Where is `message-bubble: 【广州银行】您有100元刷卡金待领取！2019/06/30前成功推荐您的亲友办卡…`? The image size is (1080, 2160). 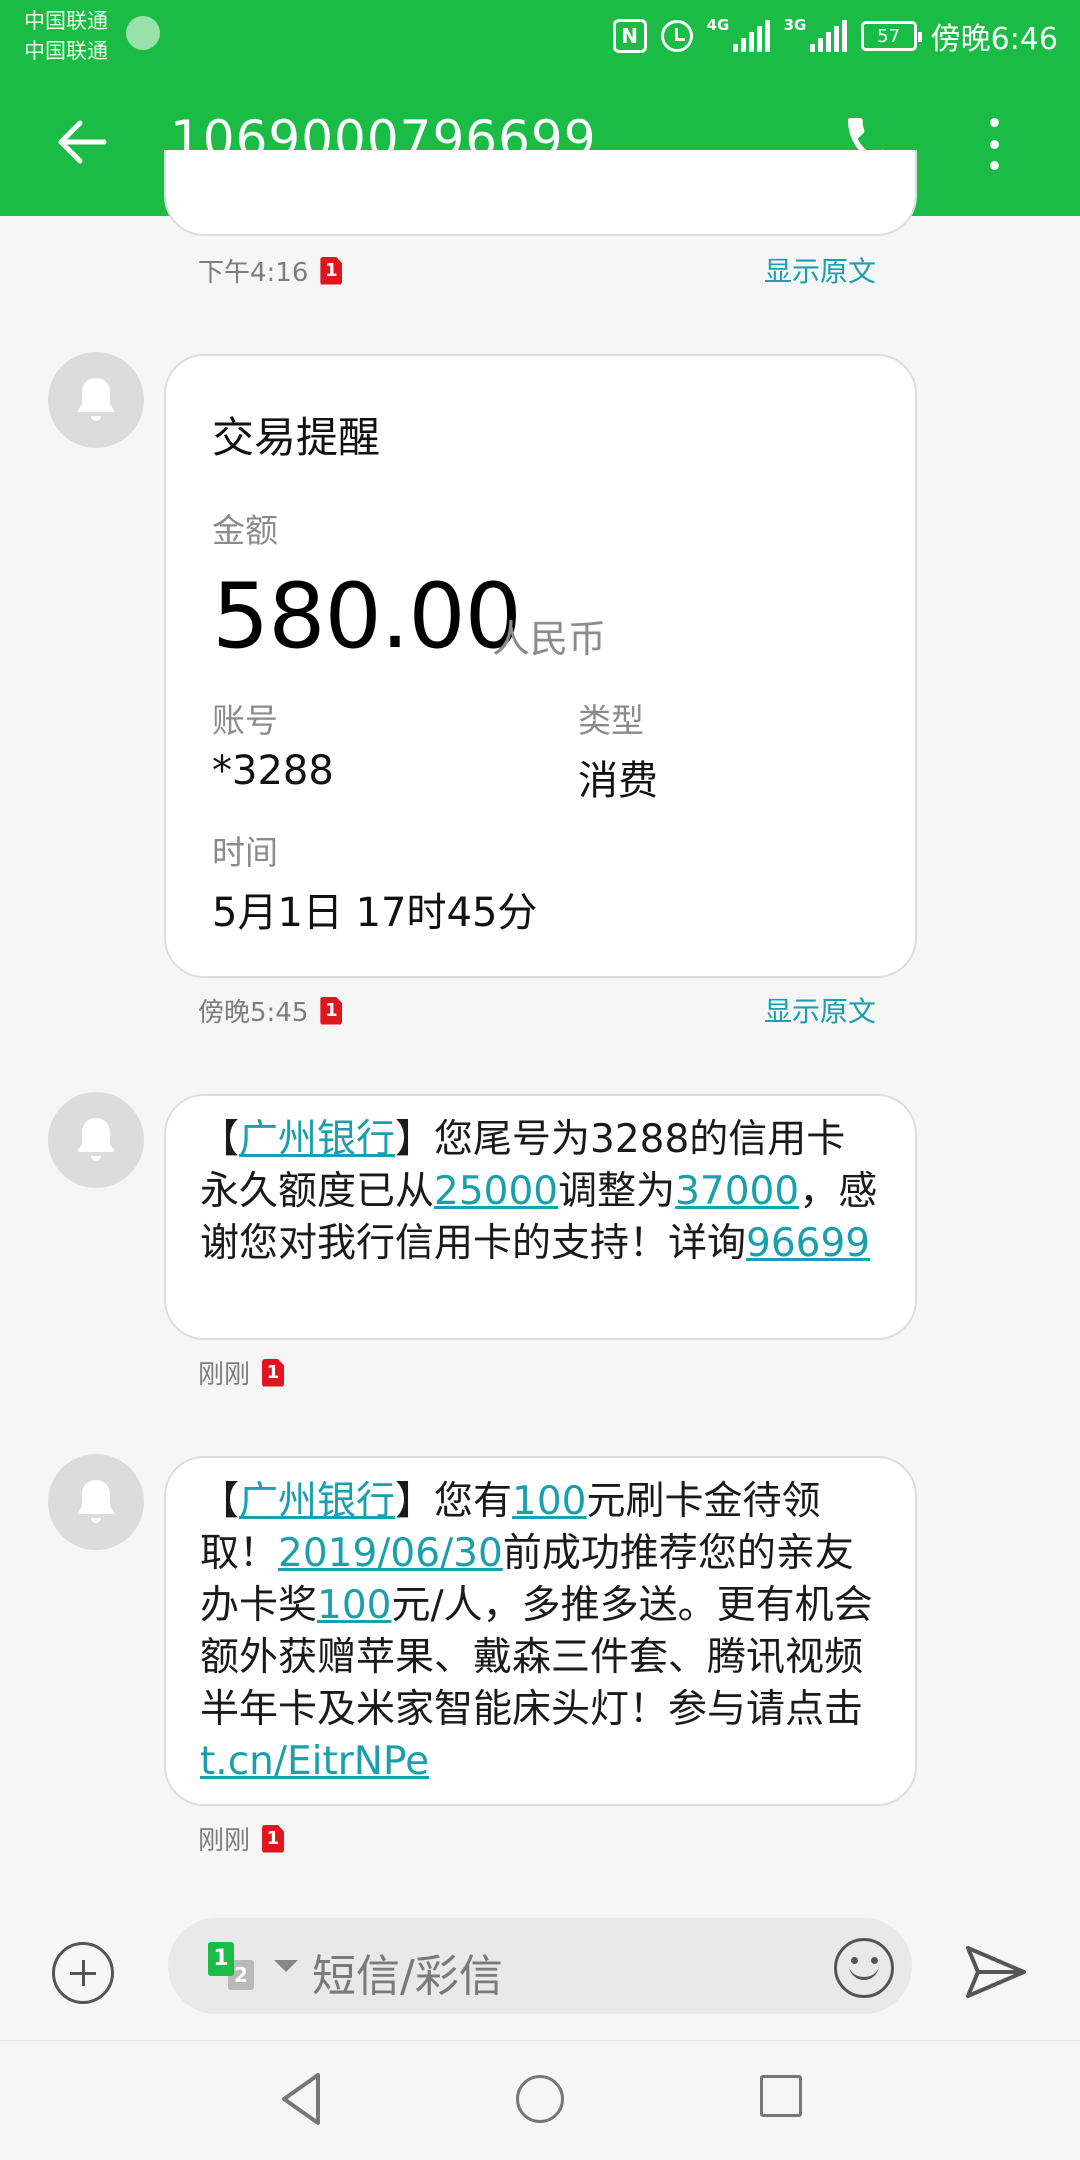
message-bubble: 【广州银行】您有100元刷卡金待领取！2019/06/30前成功推荐您的亲友办卡… is located at coordinates (540, 1631).